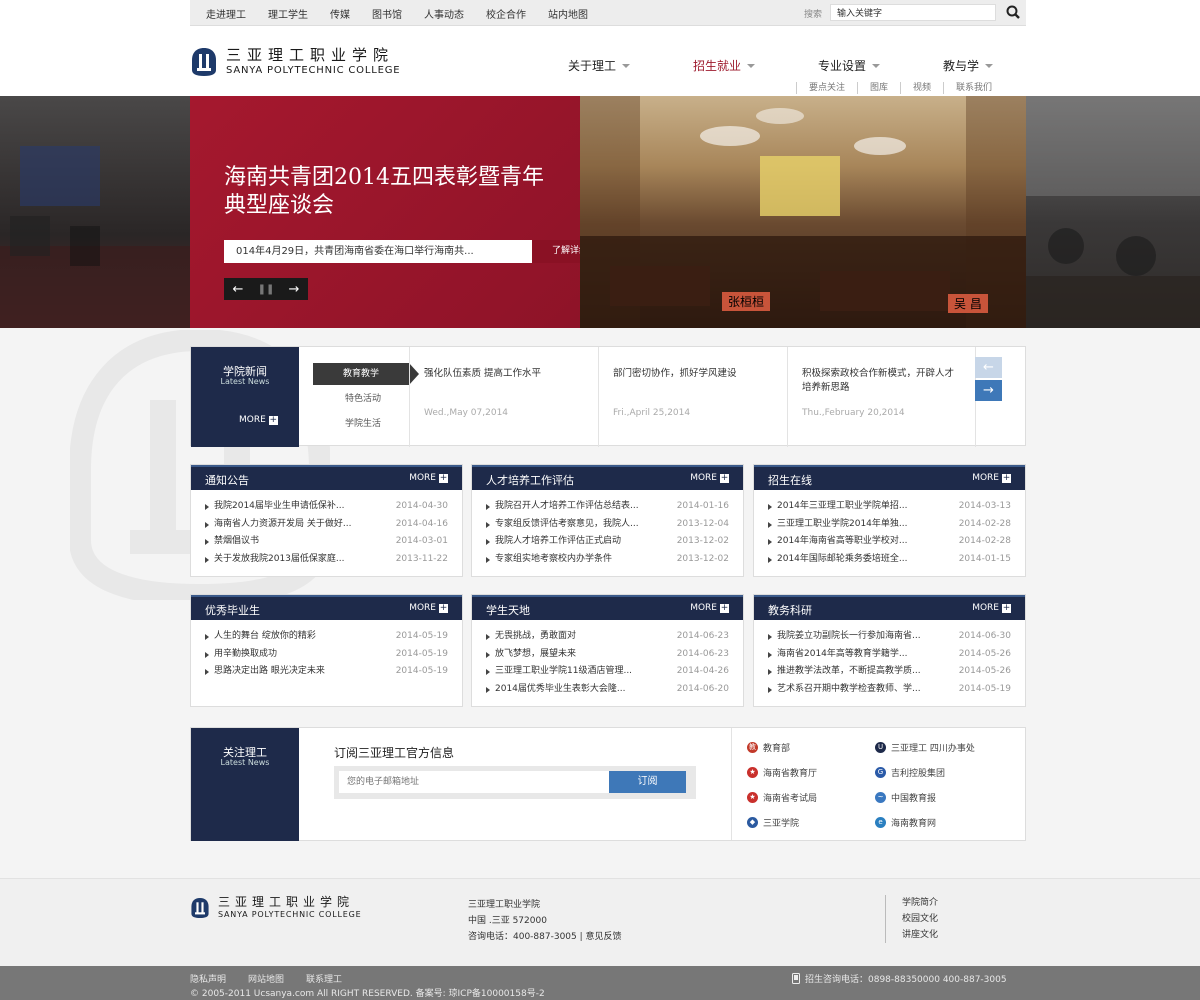 Image resolution: width=1200 pixels, height=1000 pixels. I want to click on list-item: 2014年三亚理工职业学院单招... 2014-03-13, so click(889, 507).